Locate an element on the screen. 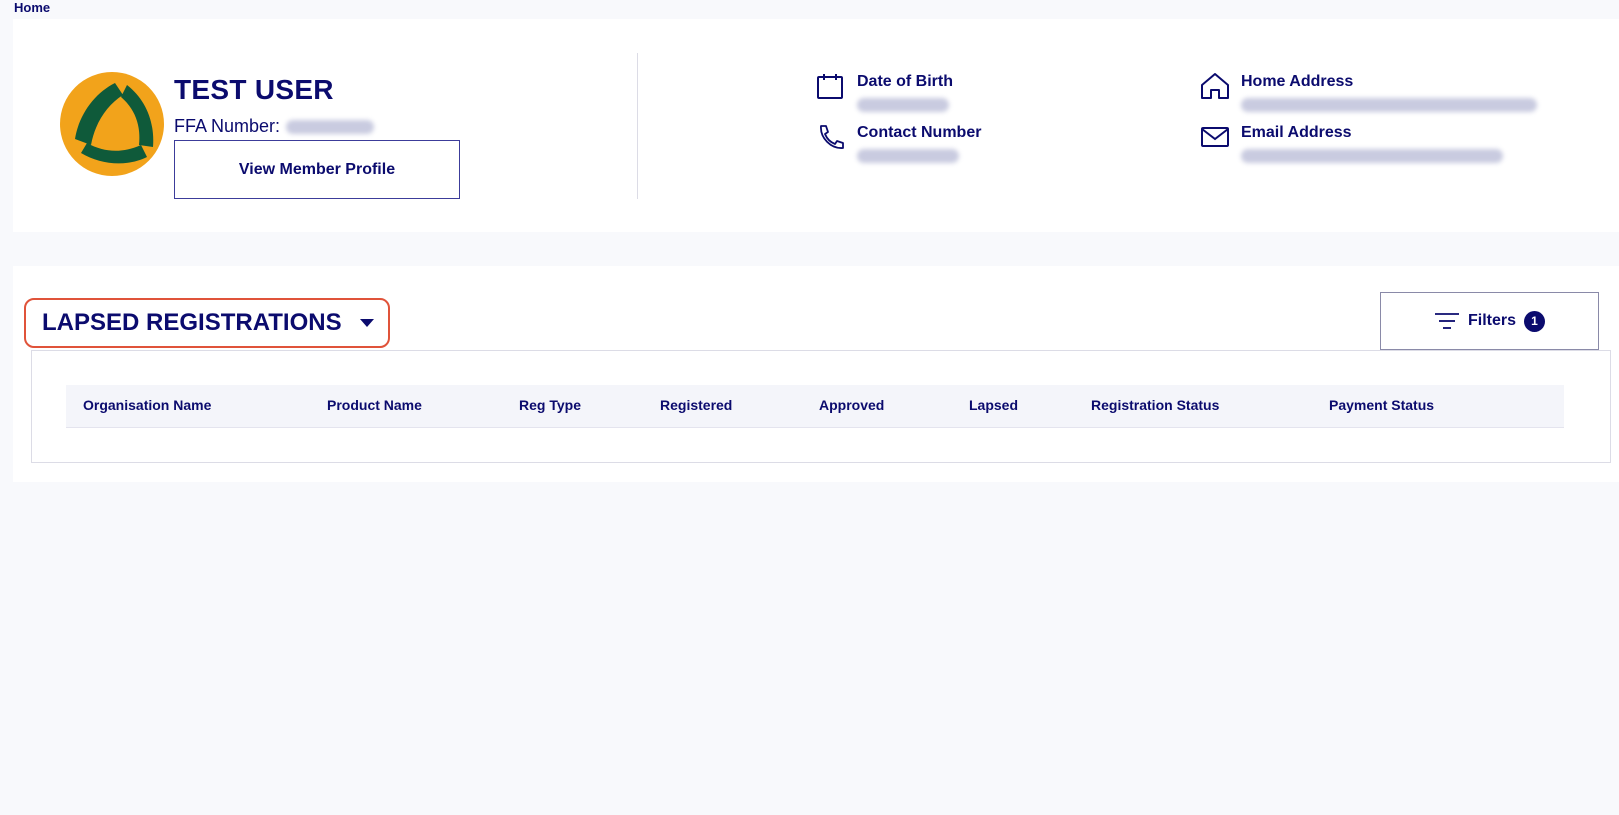 The height and width of the screenshot is (815, 1619). ffa-number-label: FFA Number: is located at coordinates (227, 126).